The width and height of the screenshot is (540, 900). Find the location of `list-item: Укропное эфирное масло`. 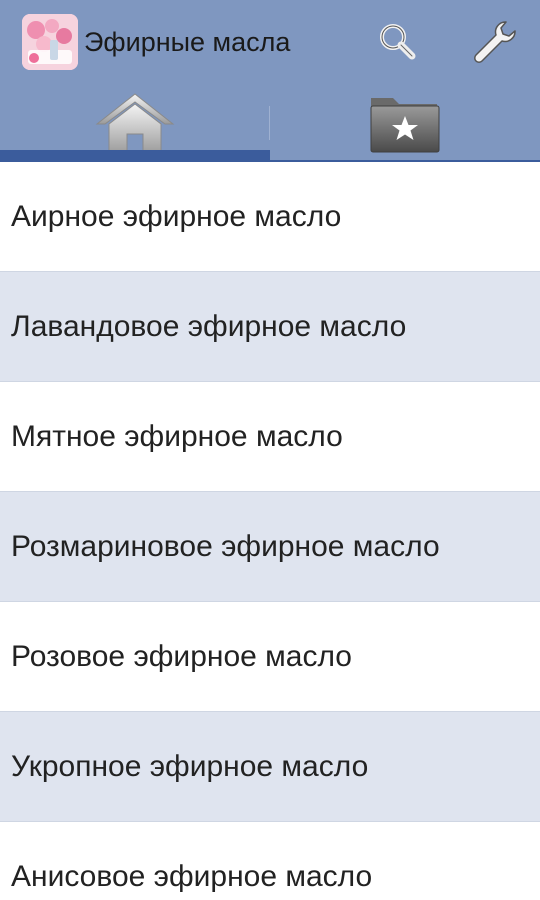

list-item: Укропное эфирное масло is located at coordinates (270, 767).